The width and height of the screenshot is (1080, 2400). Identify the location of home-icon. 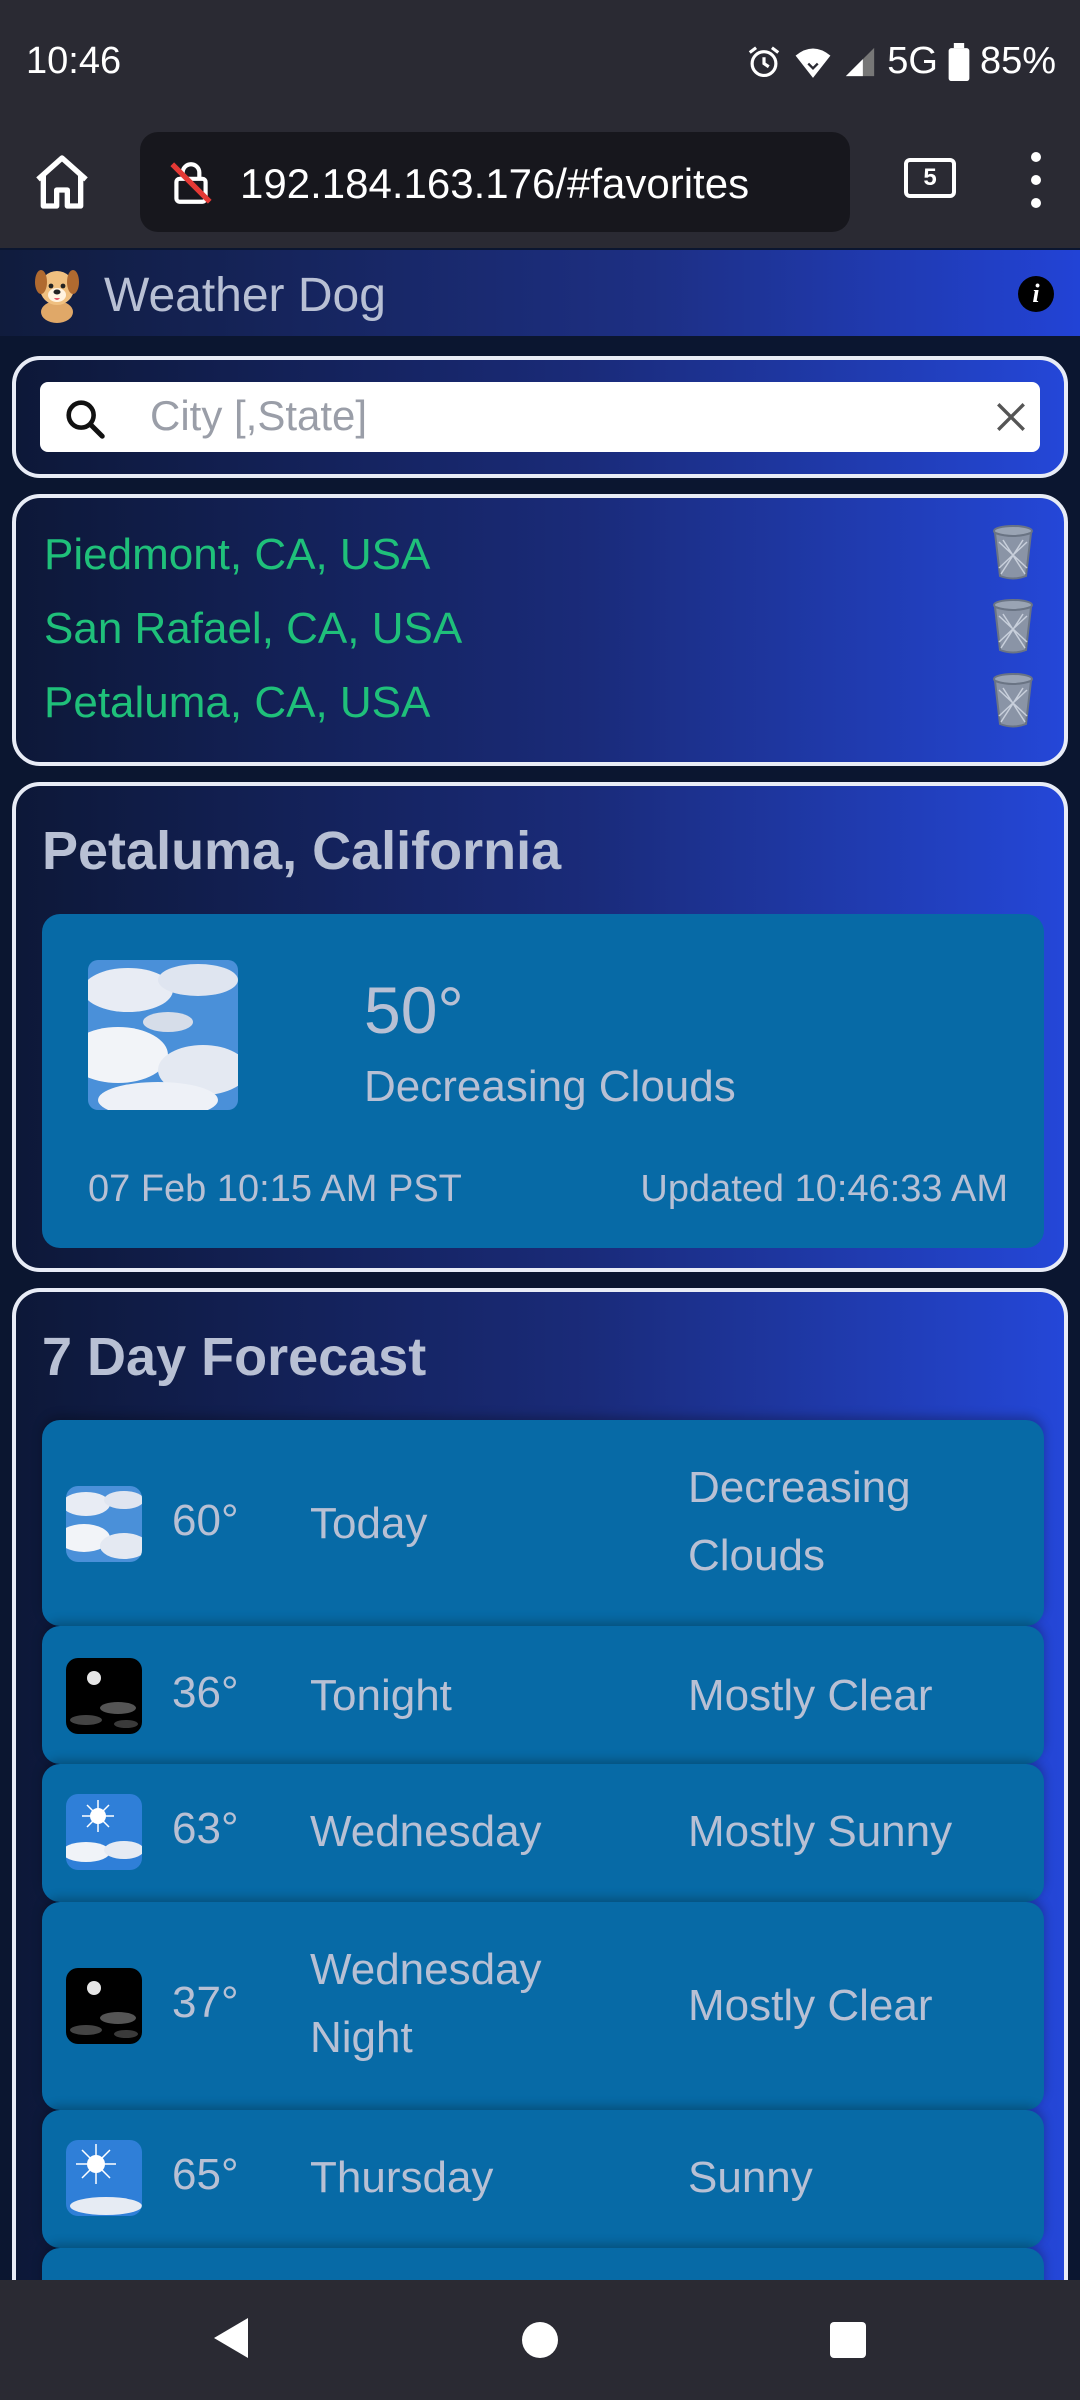
(62, 182).